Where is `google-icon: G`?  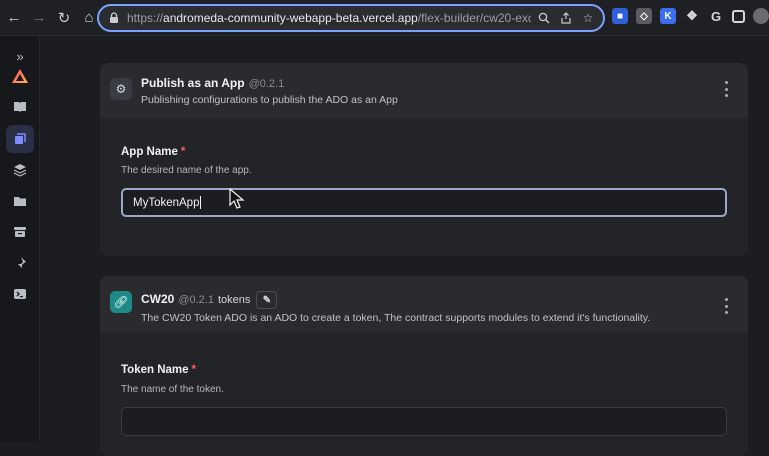
google-icon: G is located at coordinates (716, 16).